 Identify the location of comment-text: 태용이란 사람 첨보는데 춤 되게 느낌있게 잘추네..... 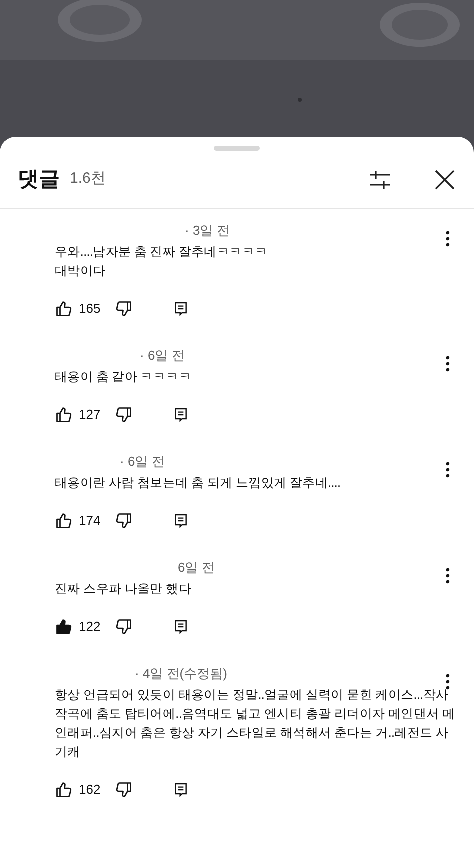
(198, 483).